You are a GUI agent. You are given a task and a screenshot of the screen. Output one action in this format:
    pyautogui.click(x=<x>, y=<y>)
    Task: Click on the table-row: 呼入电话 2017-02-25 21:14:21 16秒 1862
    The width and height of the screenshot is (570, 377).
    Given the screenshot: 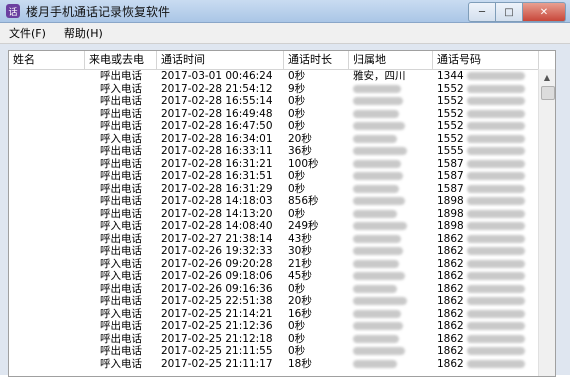 What is the action you would take?
    pyautogui.click(x=282, y=314)
    